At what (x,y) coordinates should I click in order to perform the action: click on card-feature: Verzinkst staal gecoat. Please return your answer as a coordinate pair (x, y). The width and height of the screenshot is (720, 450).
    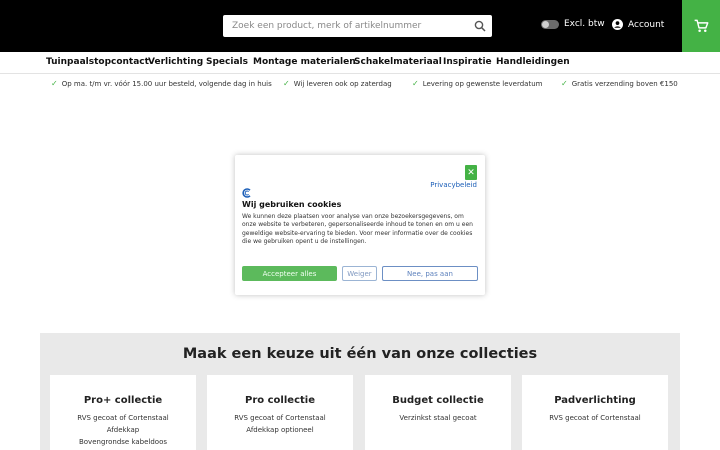
    Looking at the image, I should click on (438, 418).